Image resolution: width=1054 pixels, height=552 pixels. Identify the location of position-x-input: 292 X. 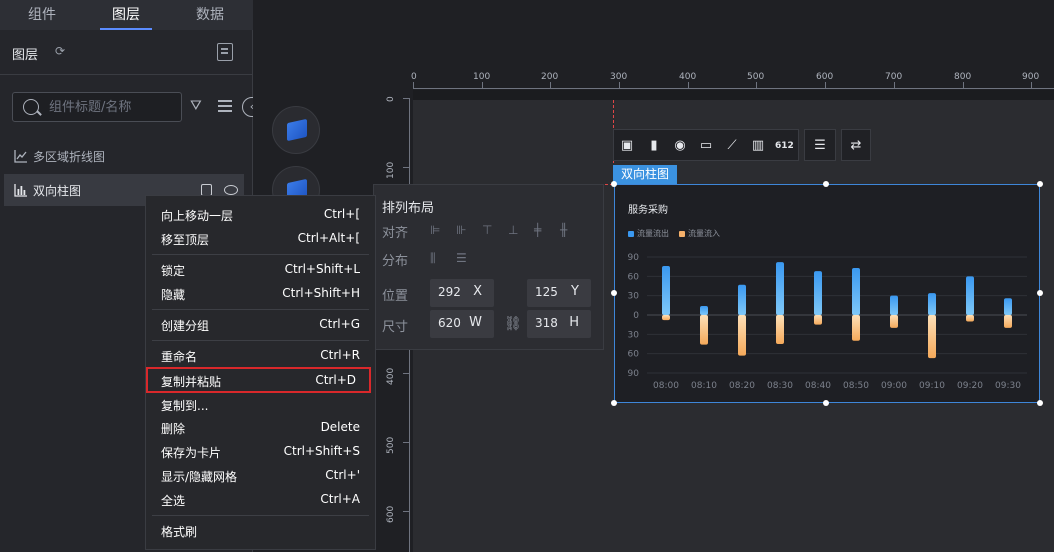
(462, 293).